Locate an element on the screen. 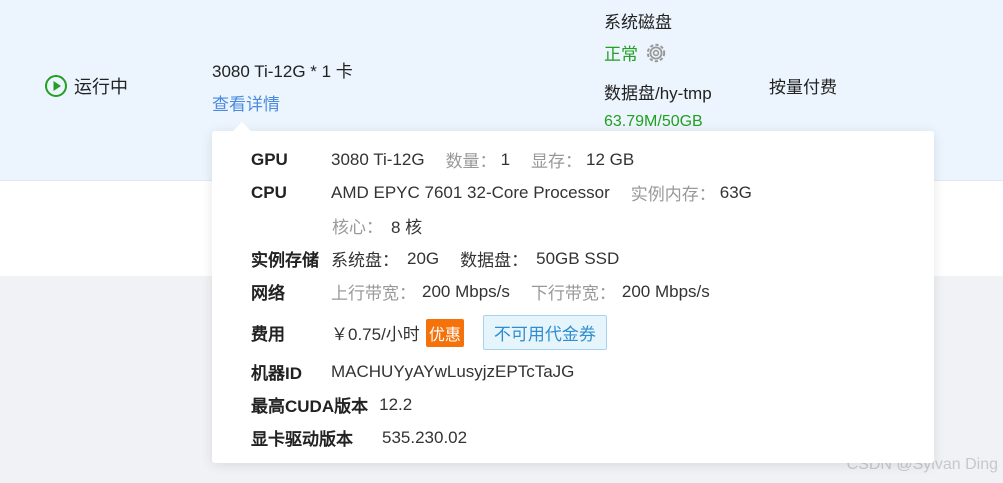  popover-arrow is located at coordinates (242, 127).